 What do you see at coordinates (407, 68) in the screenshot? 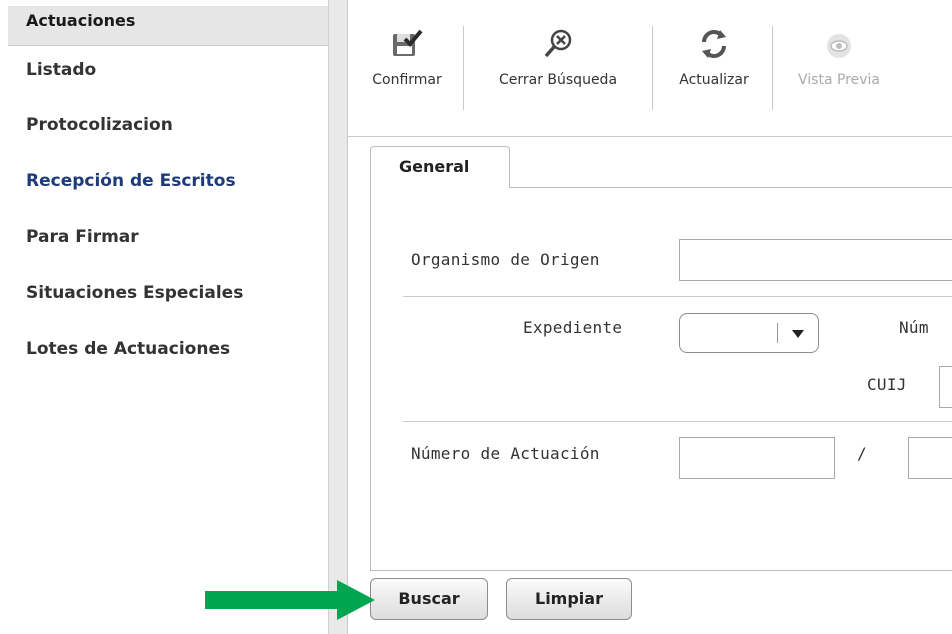
I see `confirmar-button: Confirmar` at bounding box center [407, 68].